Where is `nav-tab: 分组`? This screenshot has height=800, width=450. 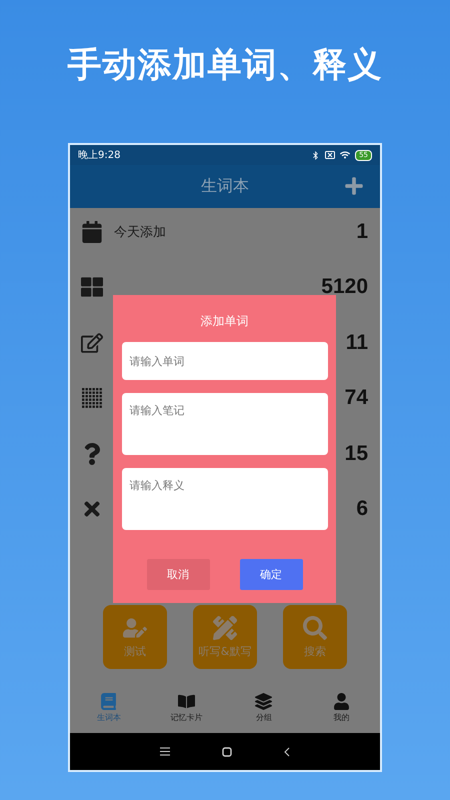
nav-tab: 分组 is located at coordinates (264, 708).